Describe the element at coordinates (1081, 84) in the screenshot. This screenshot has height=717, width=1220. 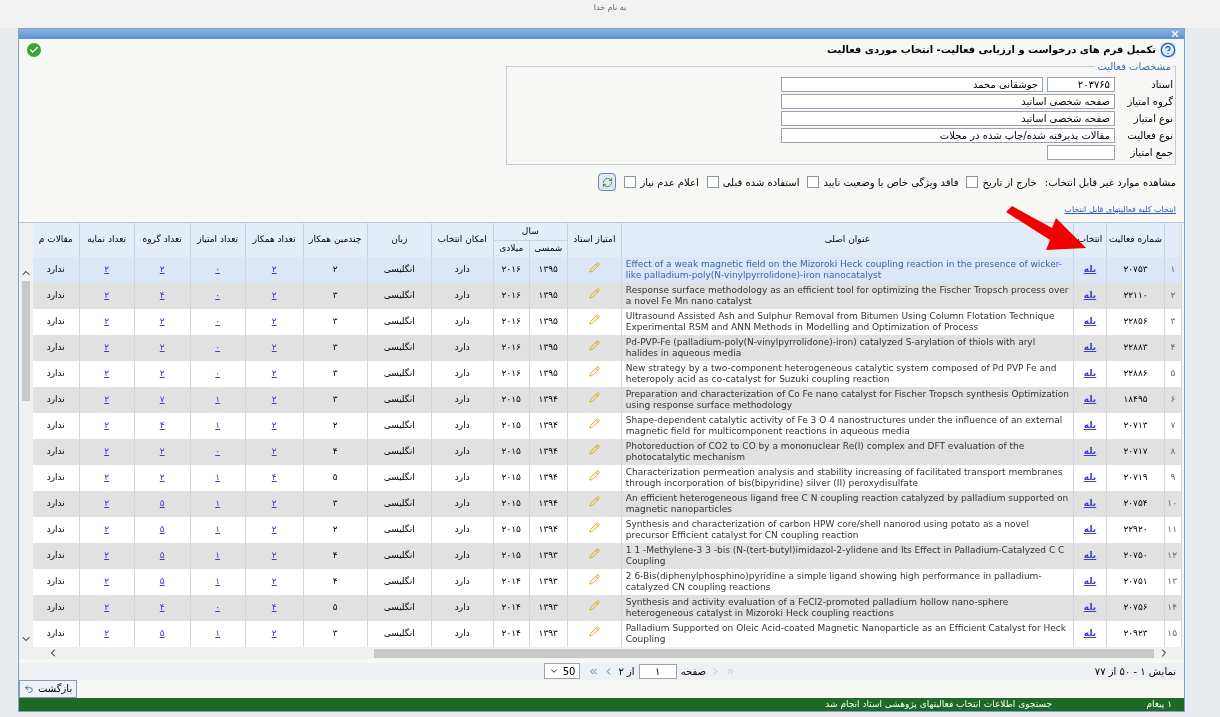
I see `code-field: ۲۰۳۷۶۵` at that location.